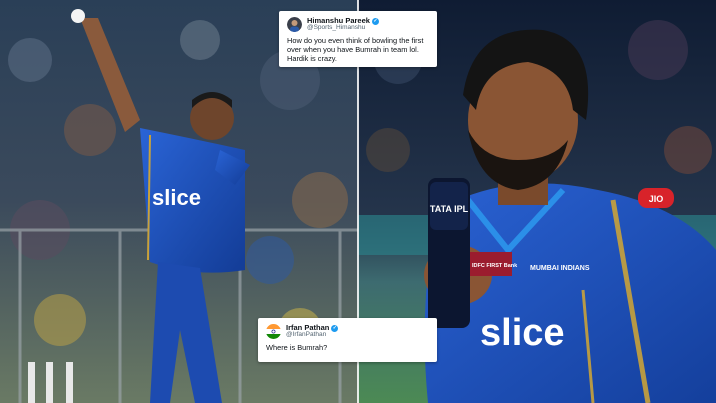 This screenshot has width=716, height=403. What do you see at coordinates (656, 199) in the screenshot?
I see `sleeve-sponsor: JIO` at bounding box center [656, 199].